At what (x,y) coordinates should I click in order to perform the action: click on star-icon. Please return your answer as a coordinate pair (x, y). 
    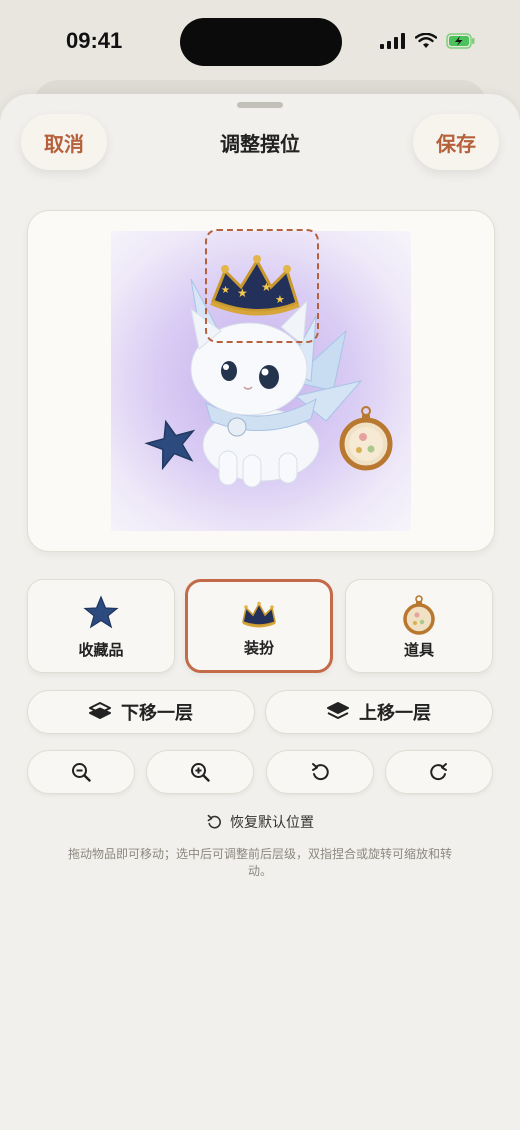
    Looking at the image, I should click on (101, 612).